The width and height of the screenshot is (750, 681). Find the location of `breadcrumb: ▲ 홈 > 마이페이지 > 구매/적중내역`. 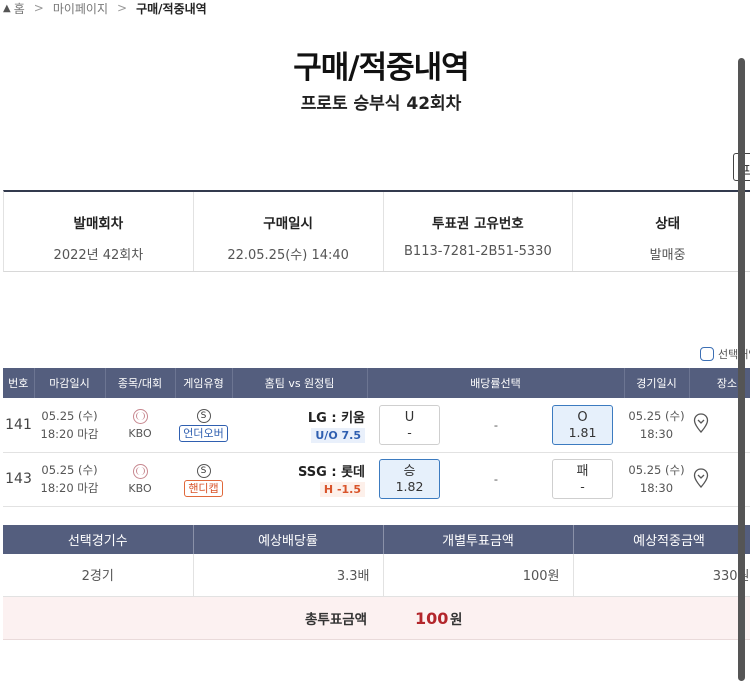

breadcrumb: ▲ 홈 > 마이페이지 > 구매/적중내역 is located at coordinates (105, 8).